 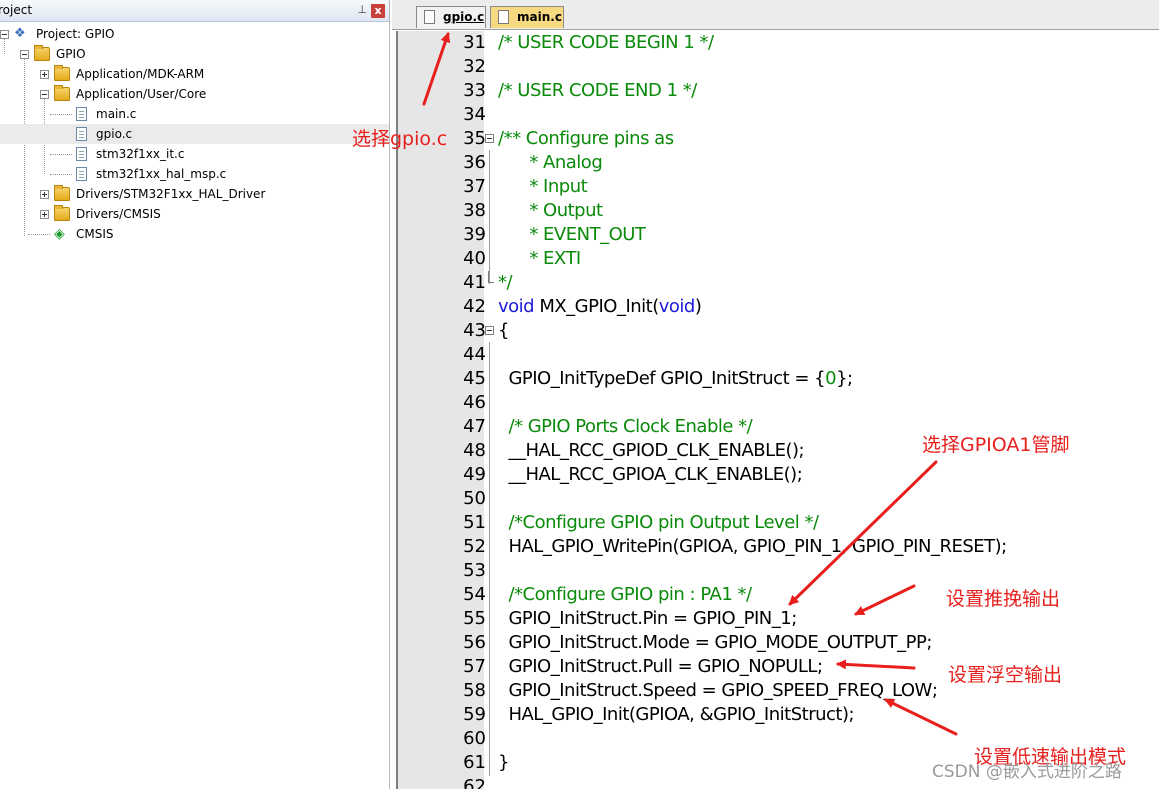 What do you see at coordinates (775, 283) in the screenshot?
I see `code-line: 41 */` at bounding box center [775, 283].